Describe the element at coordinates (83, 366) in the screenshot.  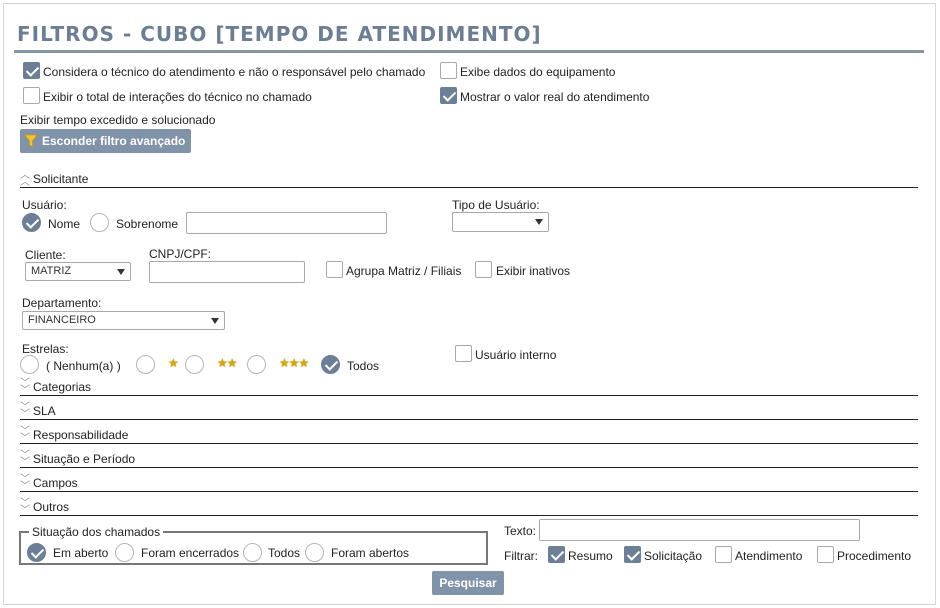
I see `estrelas-nenhum-label: ( Nenhum(a) )` at that location.